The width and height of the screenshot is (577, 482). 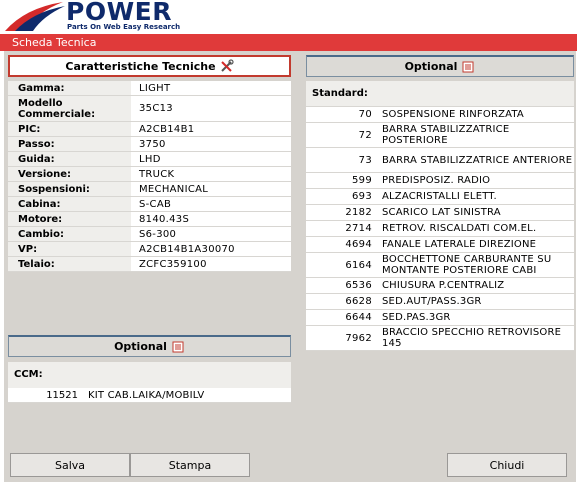 I want to click on option-desc: ALZACRISTALLI ELETT., so click(x=439, y=196).